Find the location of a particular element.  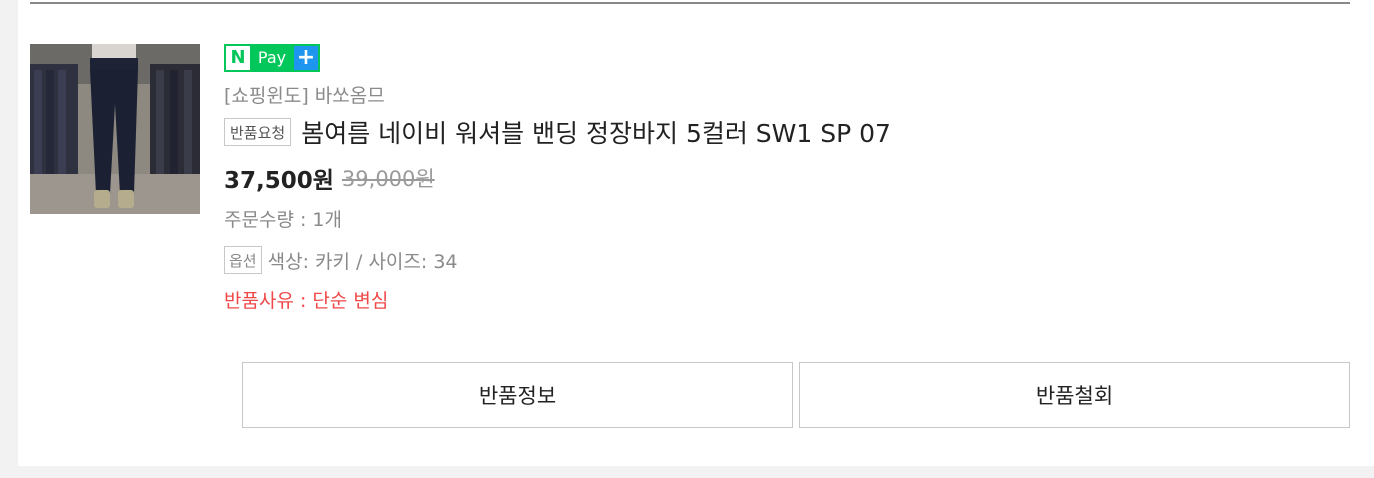

sale-price: 37,500원 is located at coordinates (279, 181).